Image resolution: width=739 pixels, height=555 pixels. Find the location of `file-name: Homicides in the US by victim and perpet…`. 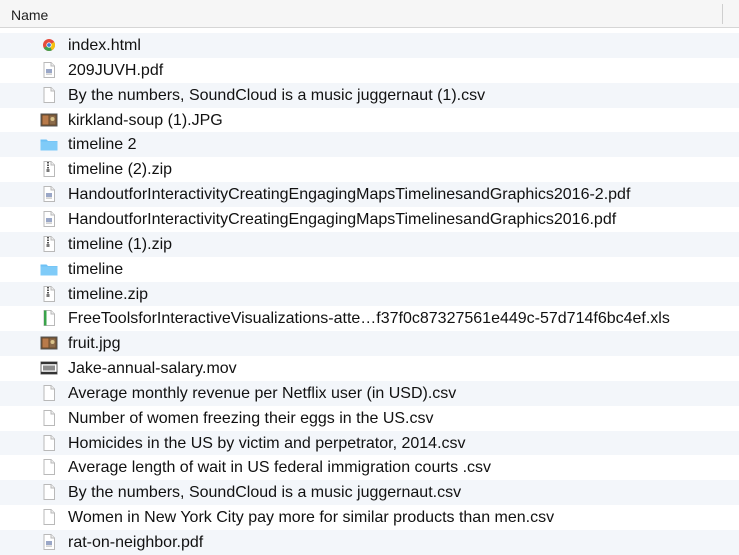

file-name: Homicides in the US by victim and perpet… is located at coordinates (267, 443).